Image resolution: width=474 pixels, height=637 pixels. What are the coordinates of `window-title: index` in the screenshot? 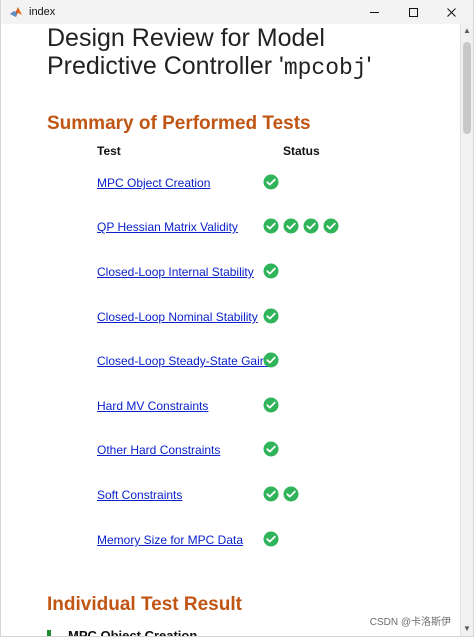 It's located at (42, 12).